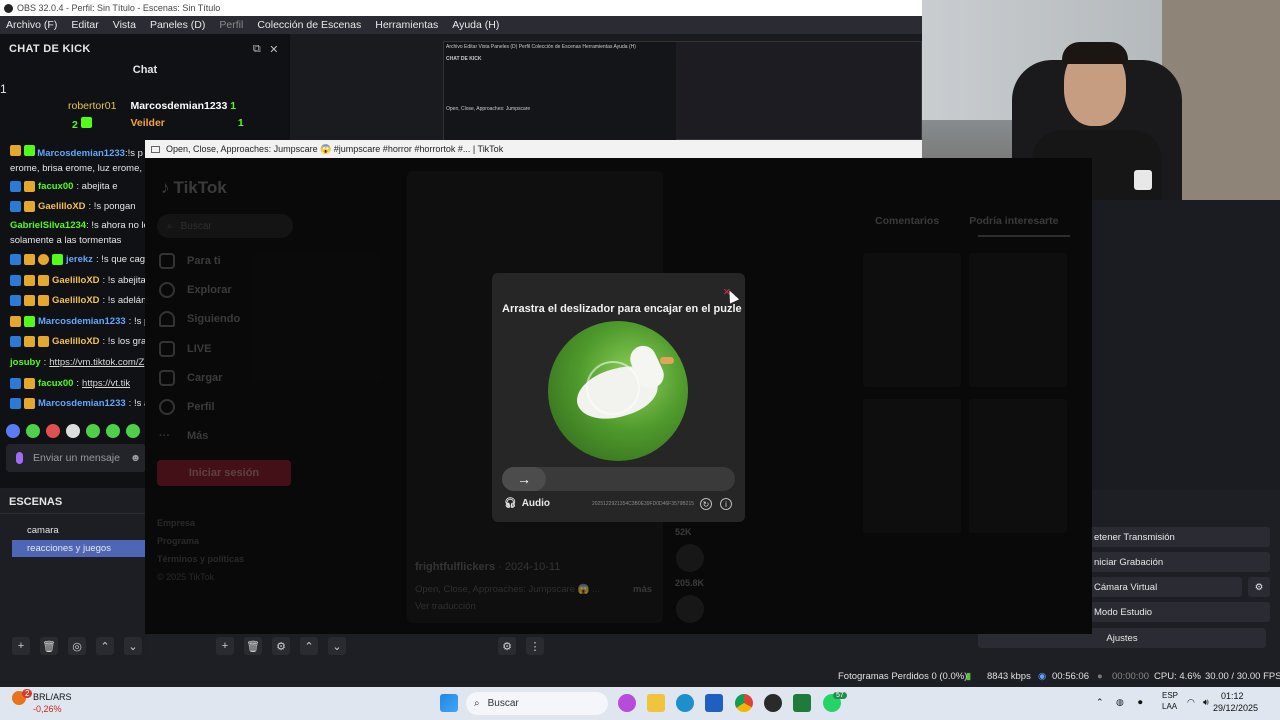  I want to click on xbox-icon, so click(802, 703).